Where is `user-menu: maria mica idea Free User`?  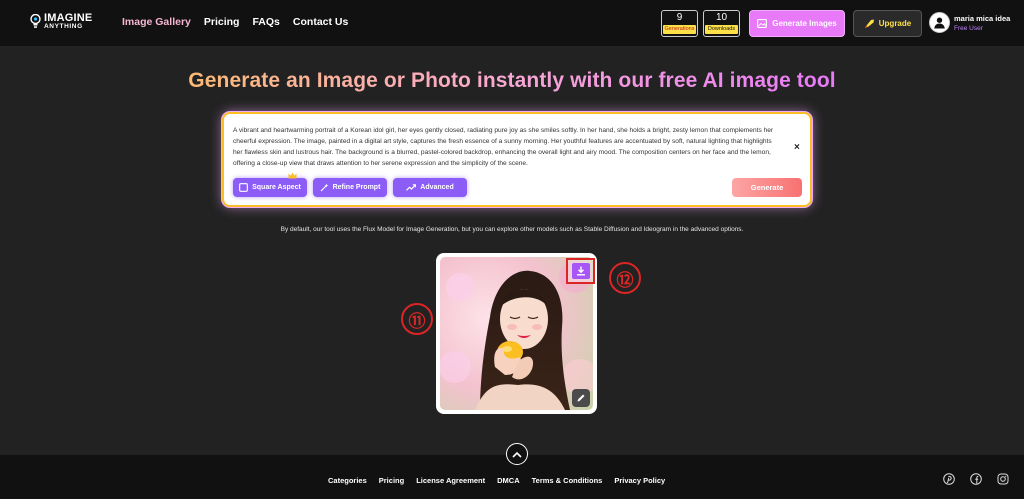 user-menu: maria mica idea Free User is located at coordinates (969, 22).